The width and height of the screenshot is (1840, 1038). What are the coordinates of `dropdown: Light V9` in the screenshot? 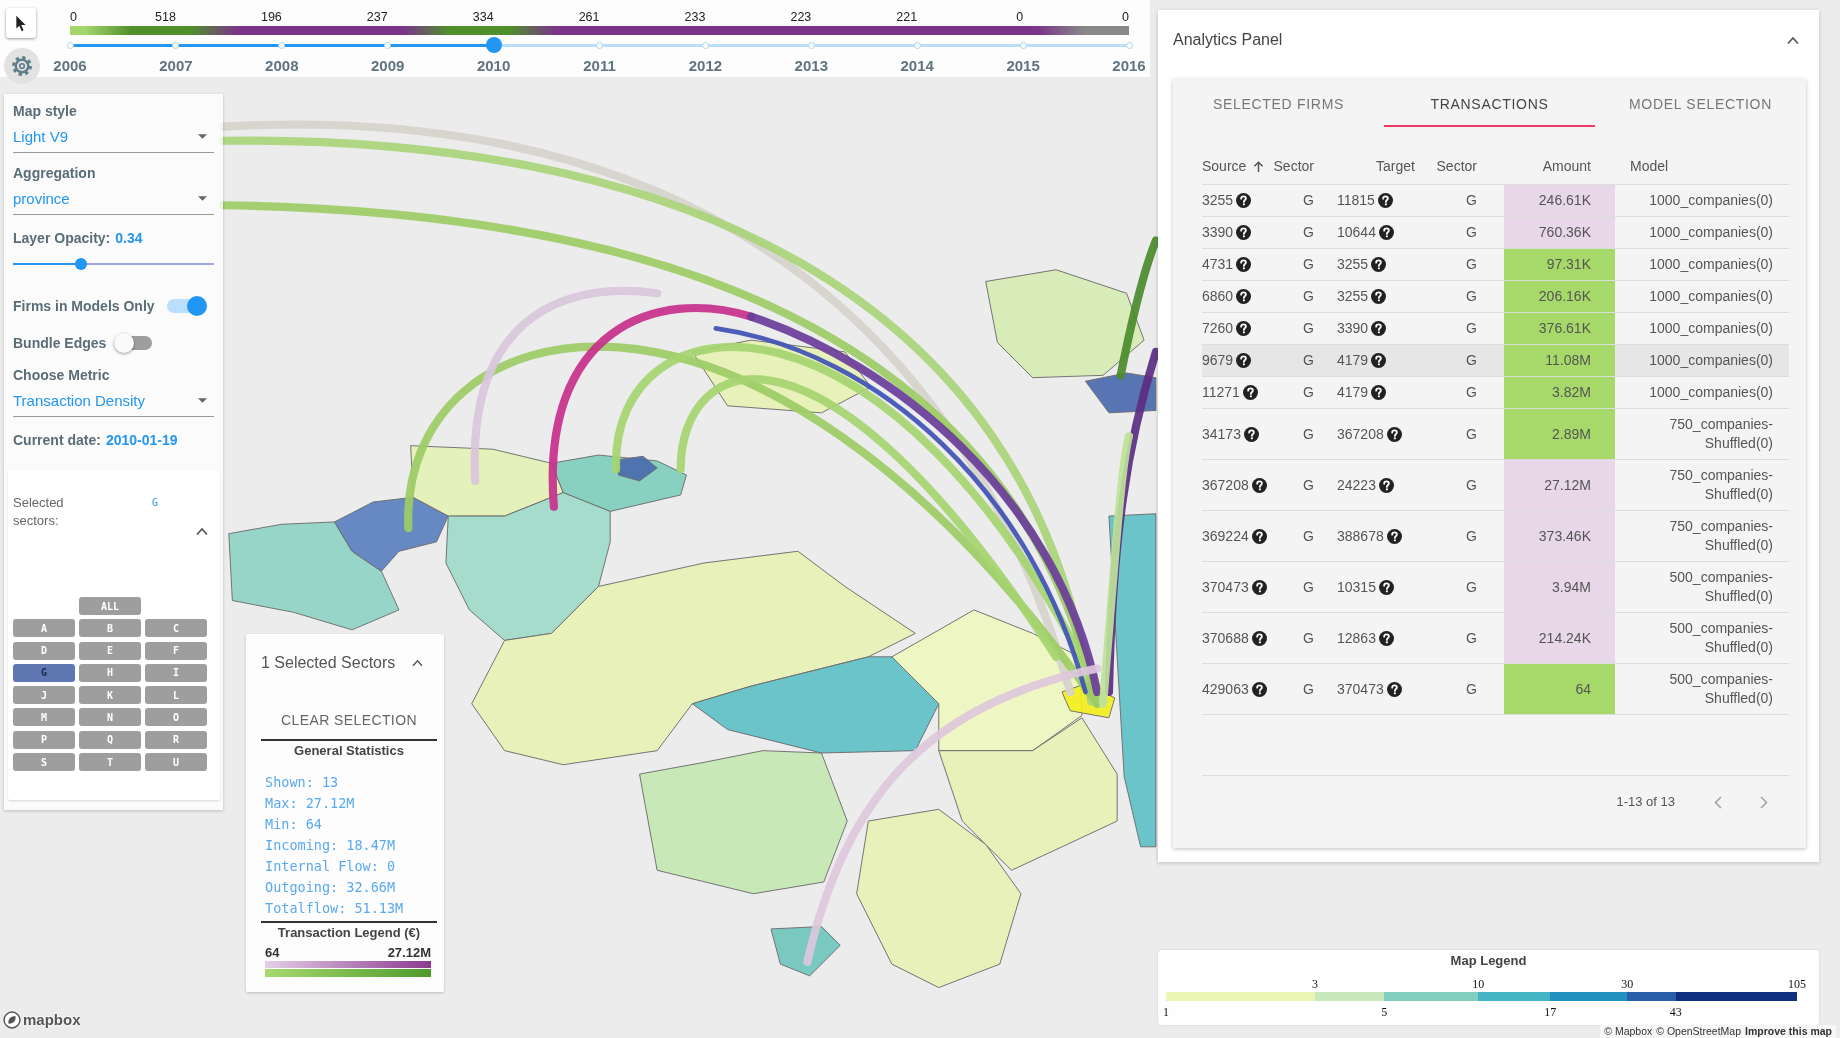 It's located at (113, 136).